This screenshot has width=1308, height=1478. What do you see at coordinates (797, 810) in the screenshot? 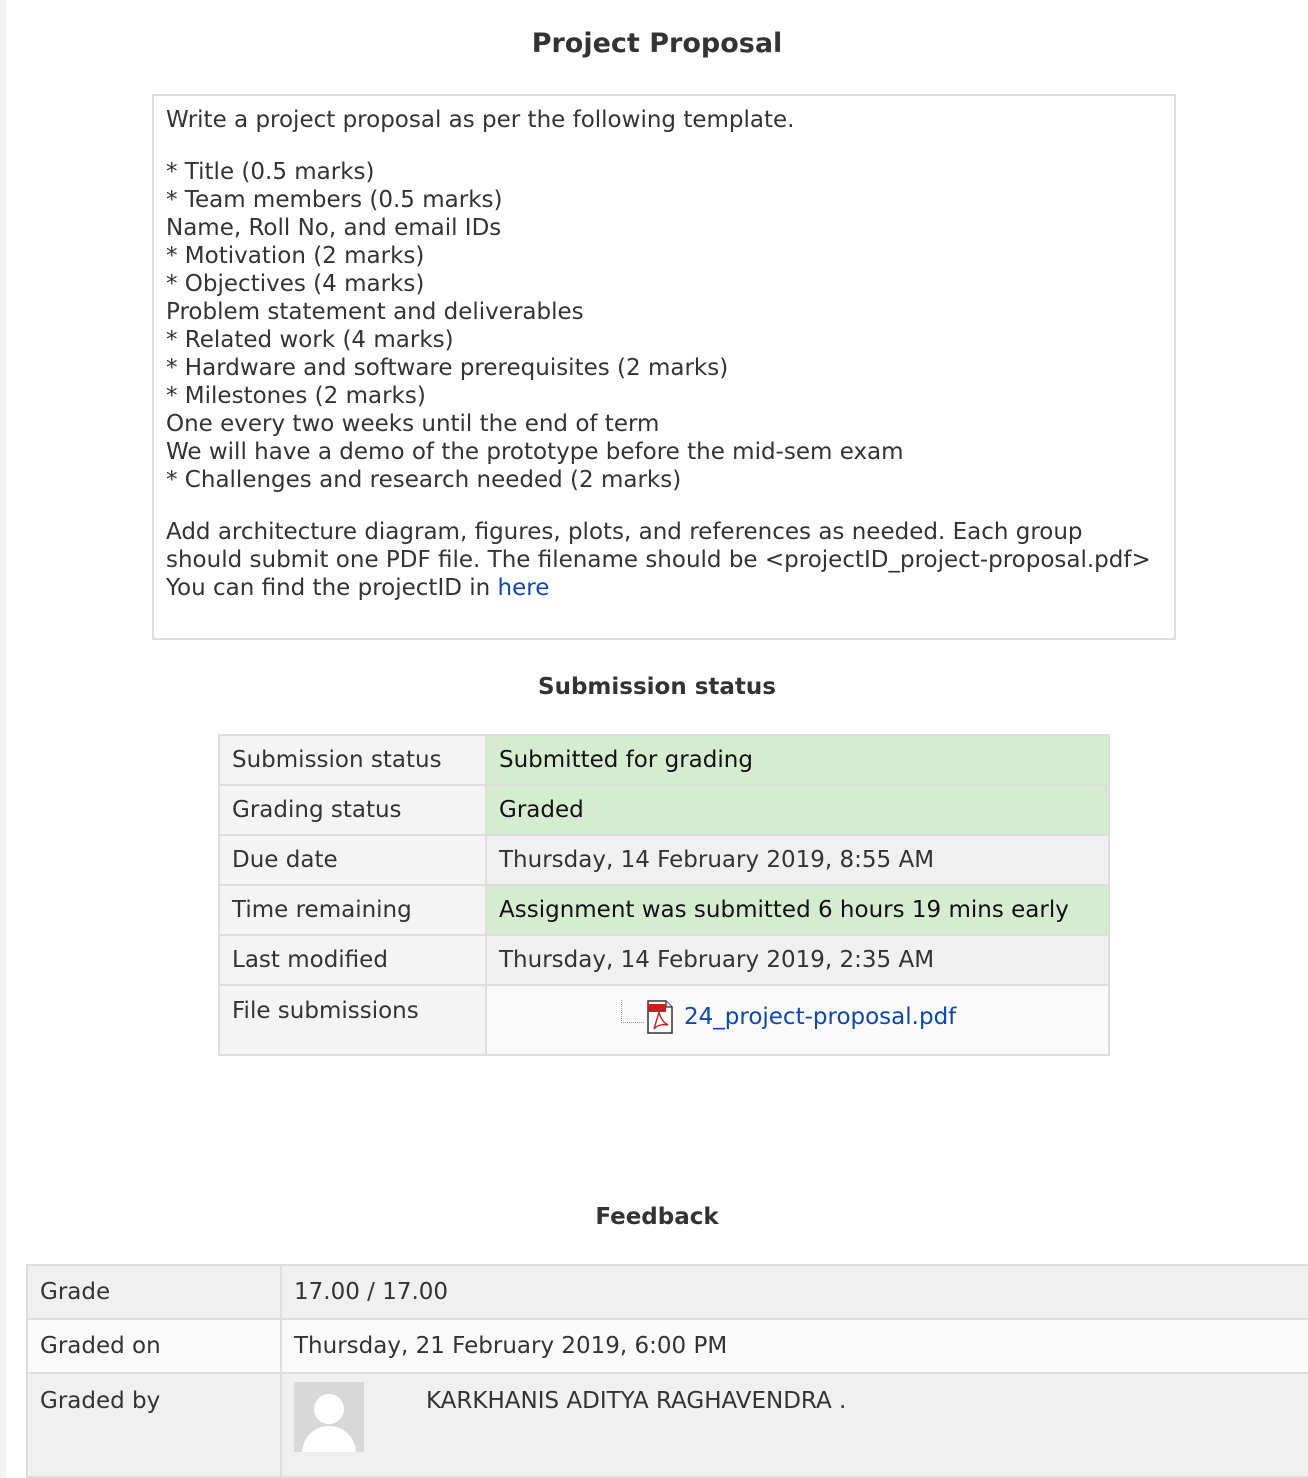
I see `grading-status-value: Graded` at bounding box center [797, 810].